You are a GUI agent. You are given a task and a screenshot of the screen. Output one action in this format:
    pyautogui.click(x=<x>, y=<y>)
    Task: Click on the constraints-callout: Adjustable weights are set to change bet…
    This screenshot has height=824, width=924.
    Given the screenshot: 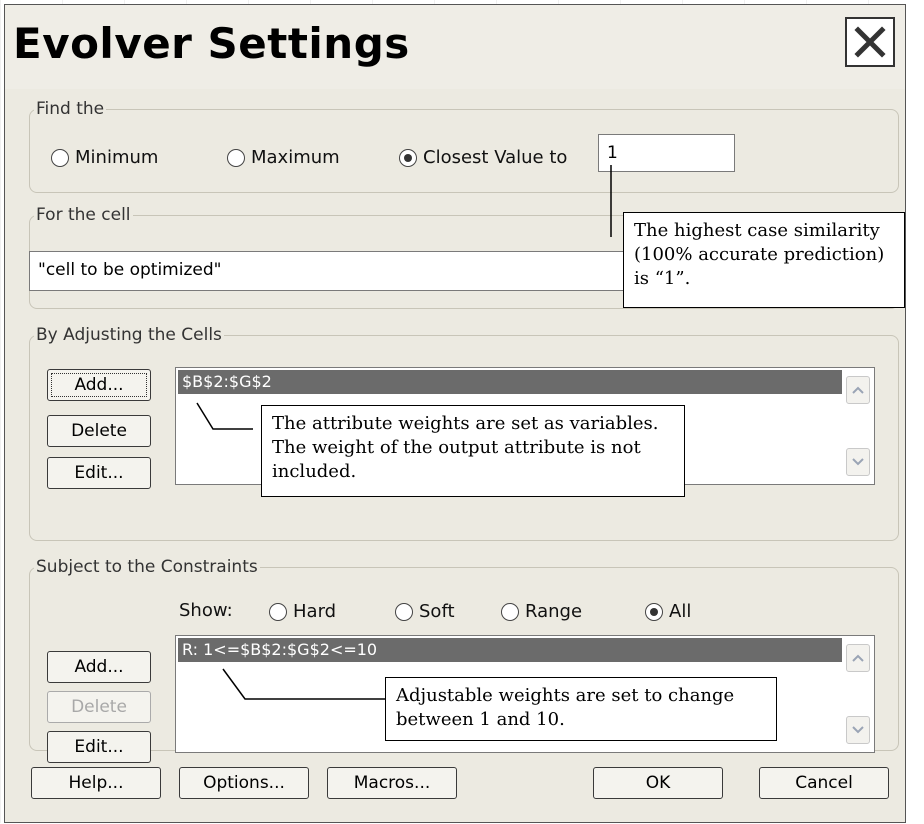 What is the action you would take?
    pyautogui.click(x=581, y=709)
    